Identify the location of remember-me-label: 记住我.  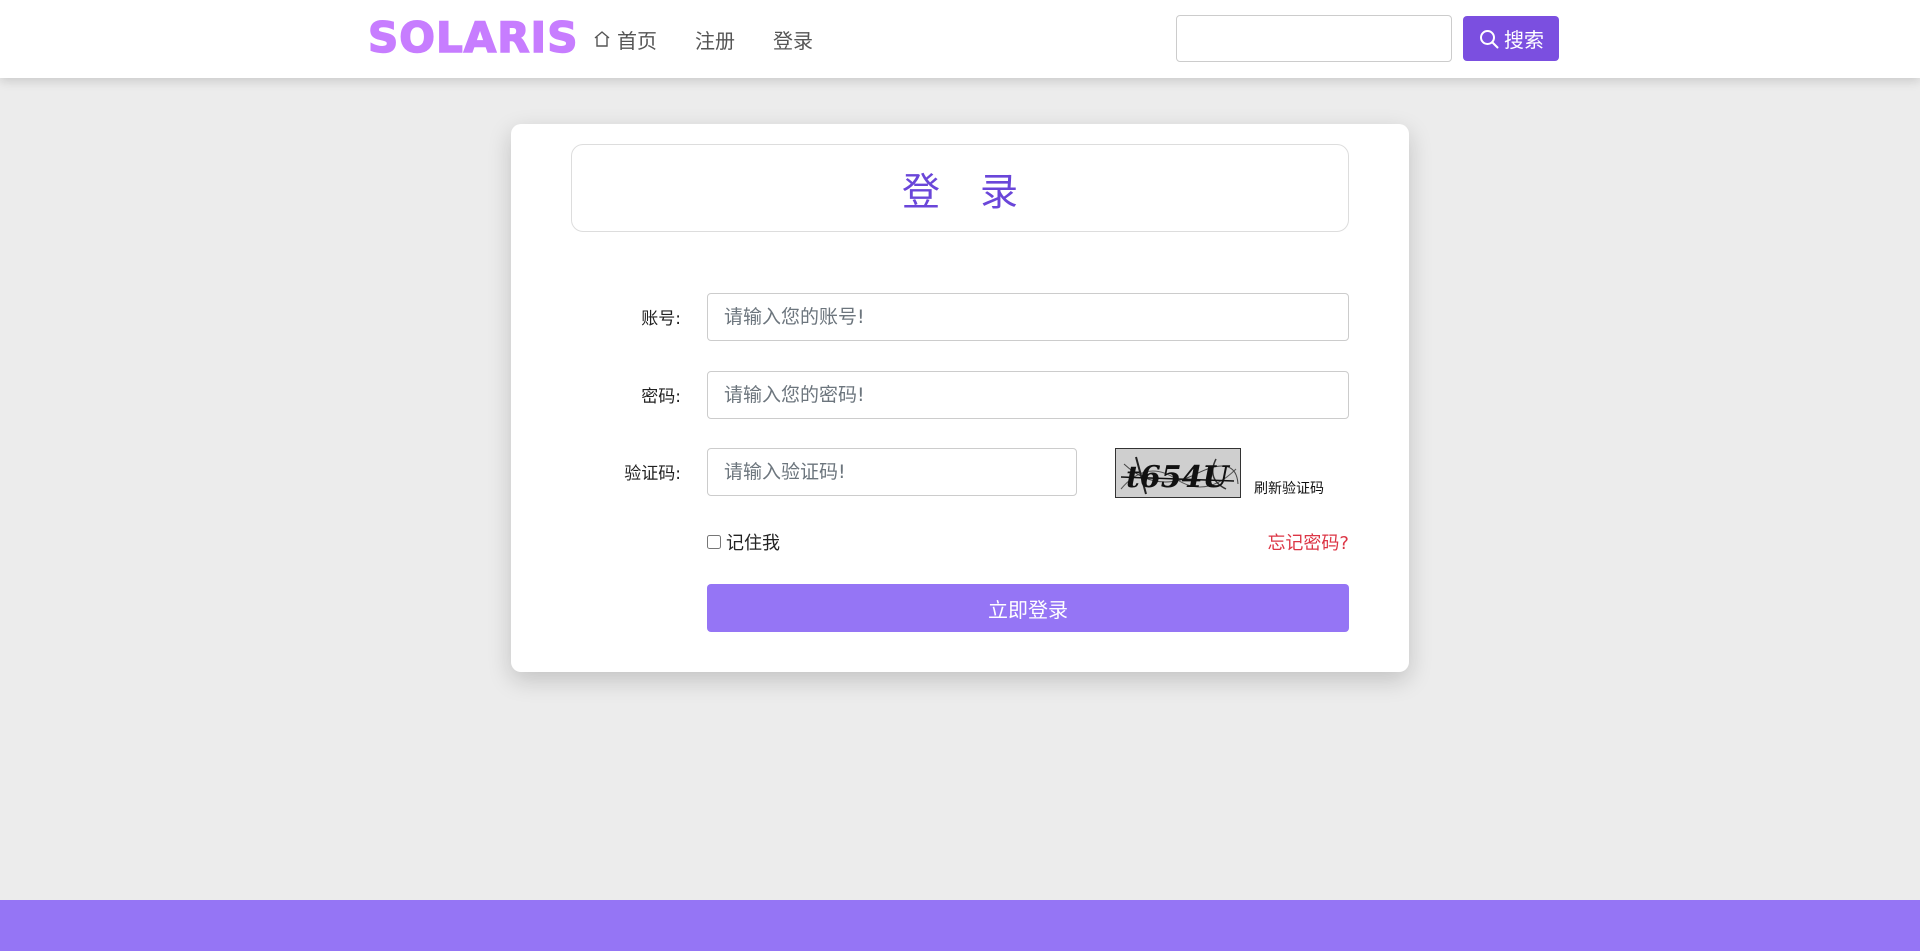
(753, 543).